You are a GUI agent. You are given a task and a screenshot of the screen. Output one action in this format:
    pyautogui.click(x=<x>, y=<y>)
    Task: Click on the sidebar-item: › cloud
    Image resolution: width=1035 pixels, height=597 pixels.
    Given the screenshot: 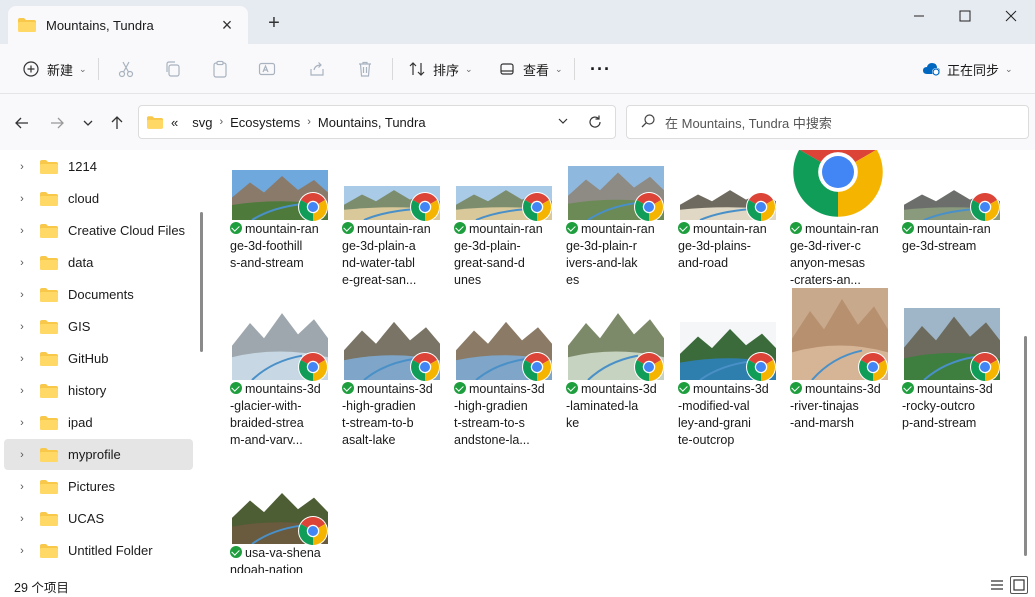 What is the action you would take?
    pyautogui.click(x=98, y=198)
    